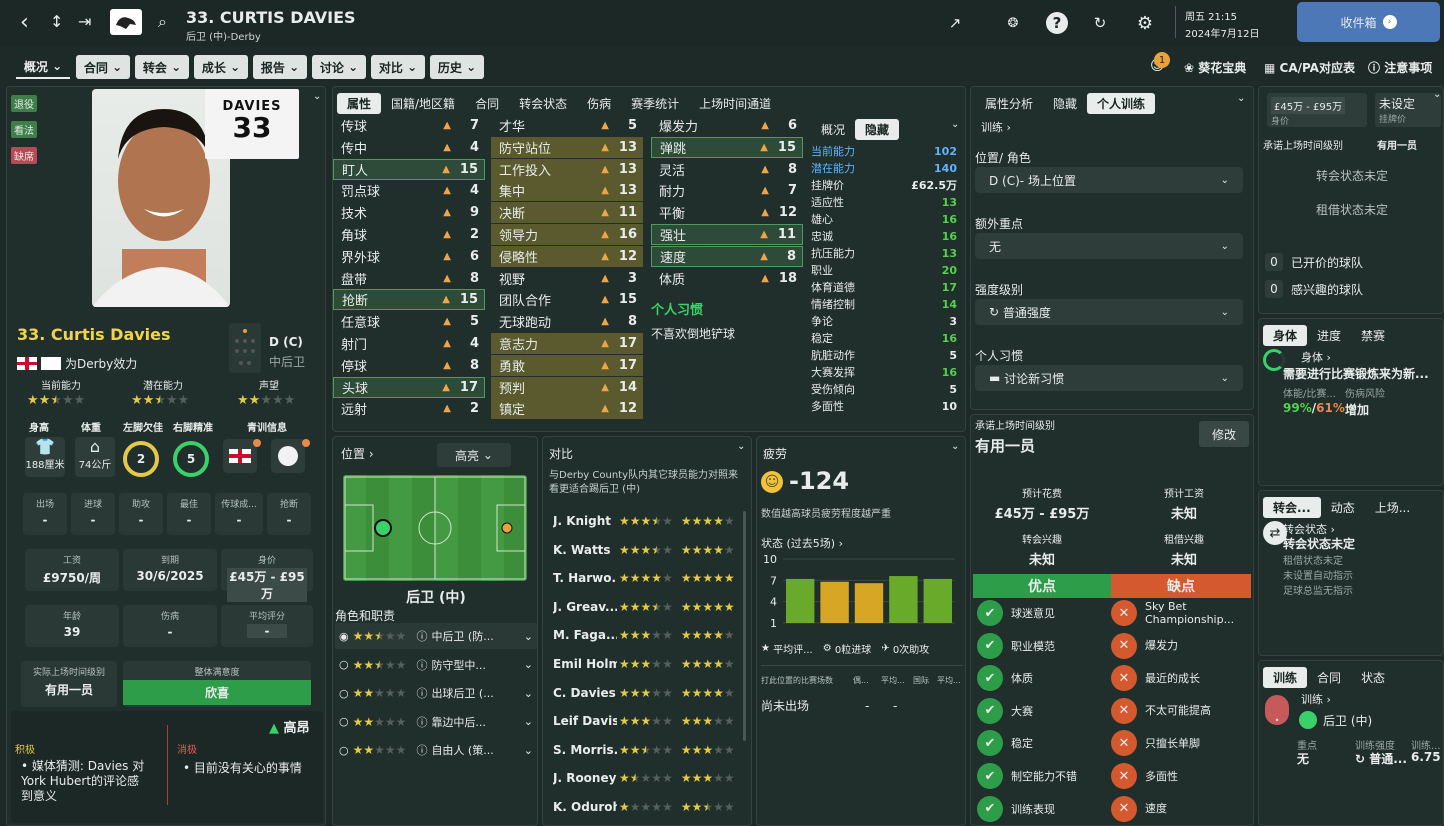 Image resolution: width=1444 pixels, height=826 pixels. What do you see at coordinates (727, 169) in the screenshot?
I see `attribute-row: 灵活 ▲ 8` at bounding box center [727, 169].